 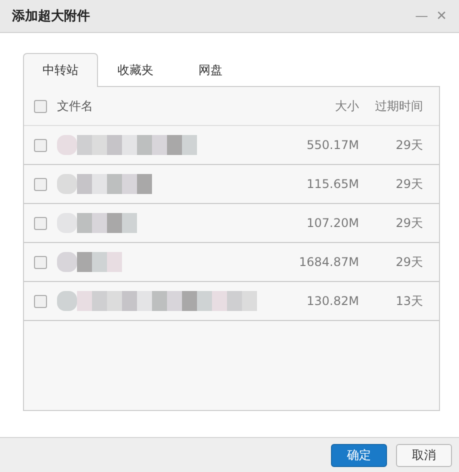 What do you see at coordinates (424, 455) in the screenshot?
I see `cancel-button: 取消` at bounding box center [424, 455].